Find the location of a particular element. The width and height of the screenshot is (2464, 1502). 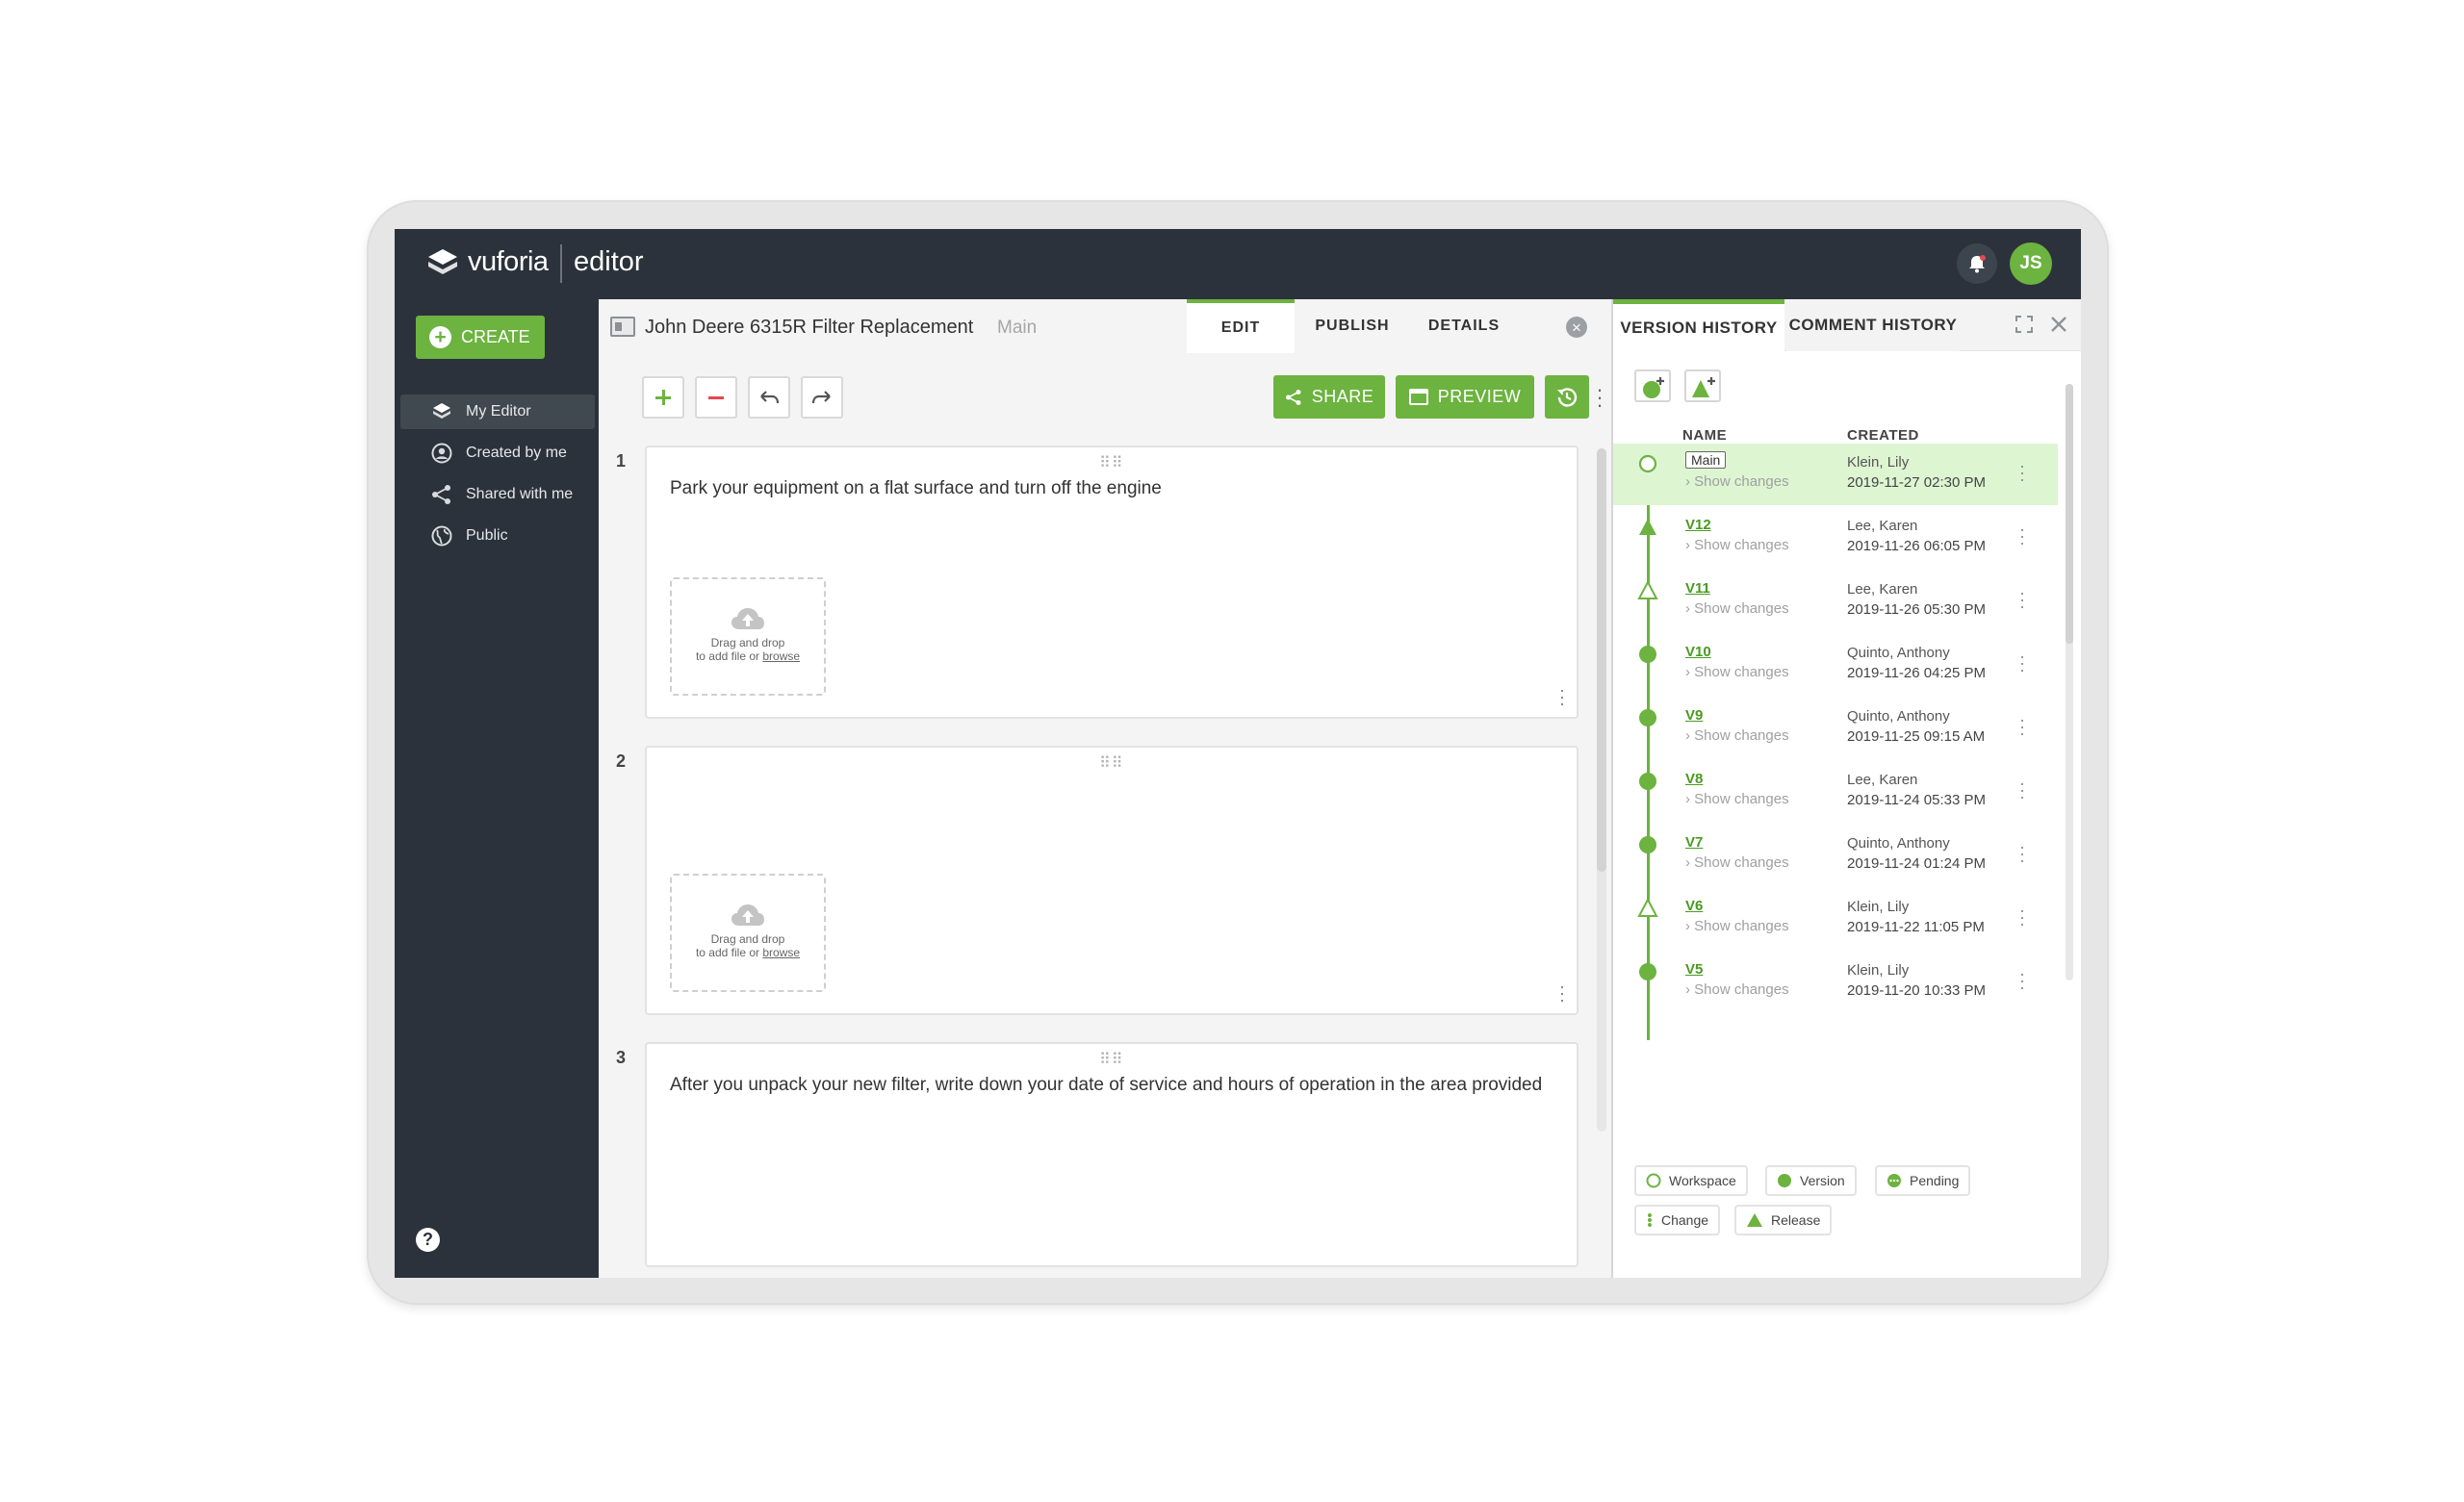

change-dots-icon is located at coordinates (1650, 1220).